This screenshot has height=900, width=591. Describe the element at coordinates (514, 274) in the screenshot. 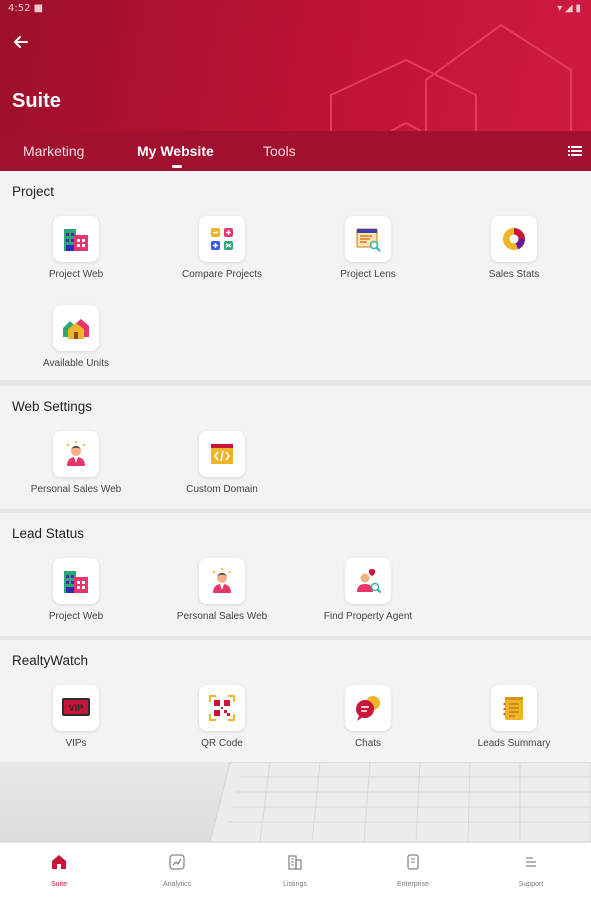

I see `item-label: Sales Stats` at that location.